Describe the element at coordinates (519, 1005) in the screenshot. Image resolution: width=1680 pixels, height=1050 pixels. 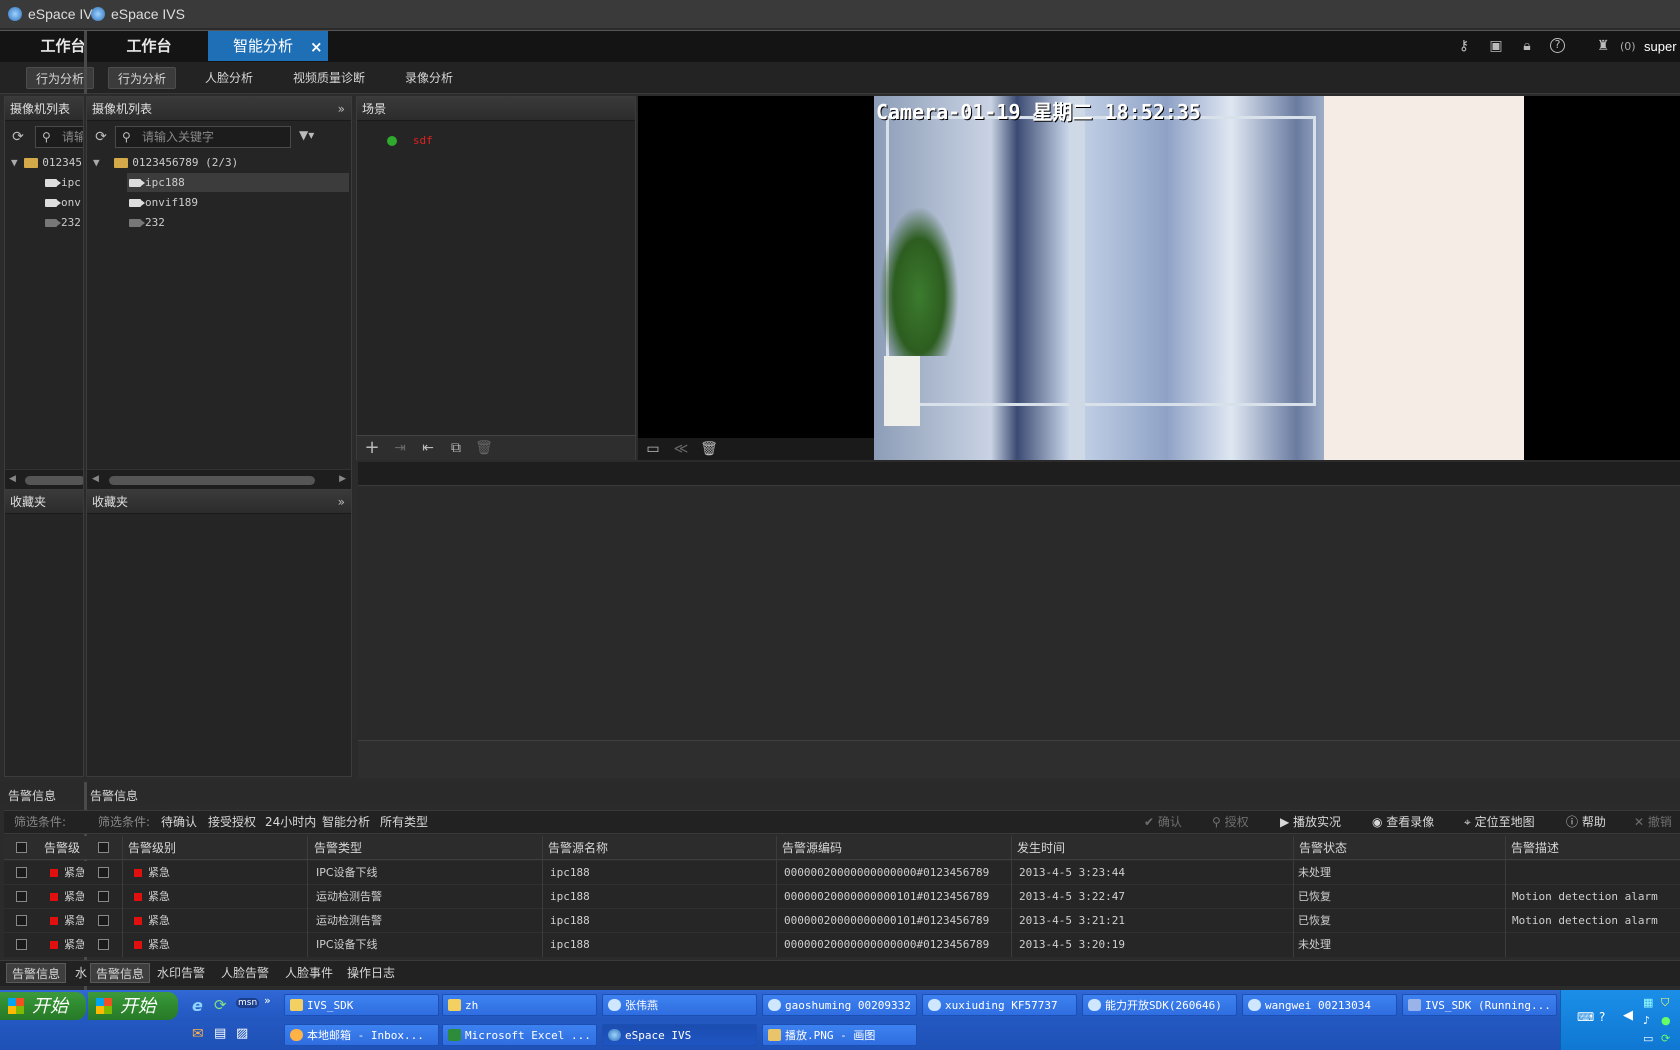
I see `taskbar-item: zh` at that location.